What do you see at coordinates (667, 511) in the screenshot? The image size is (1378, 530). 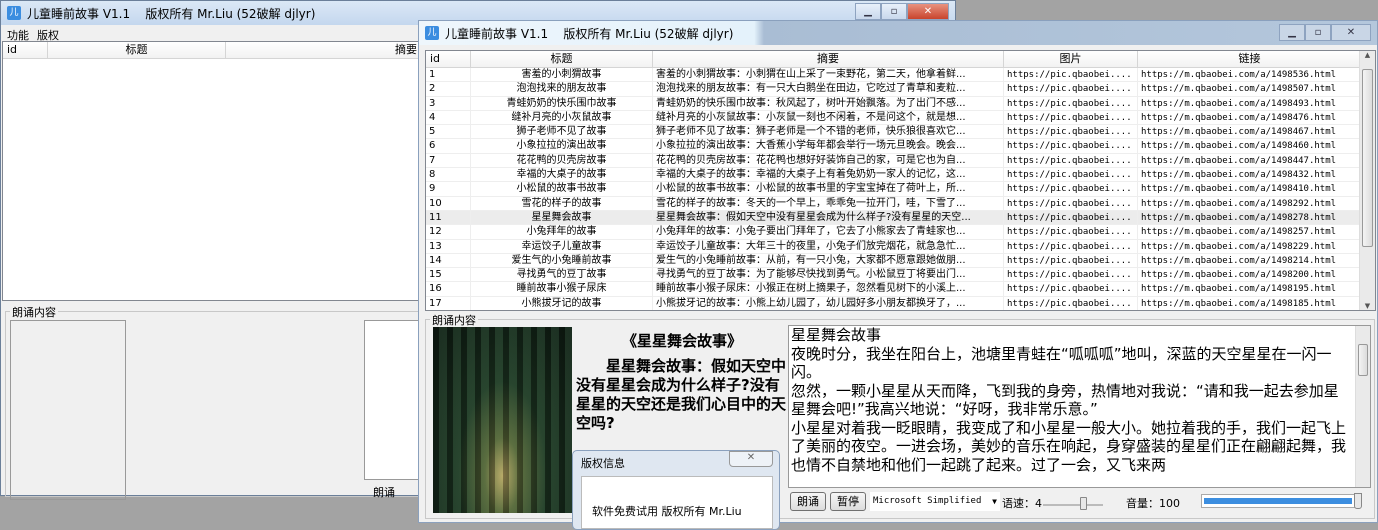 I see `dialog-message: 软件免费试用 版权所有 Mr.Liu` at bounding box center [667, 511].